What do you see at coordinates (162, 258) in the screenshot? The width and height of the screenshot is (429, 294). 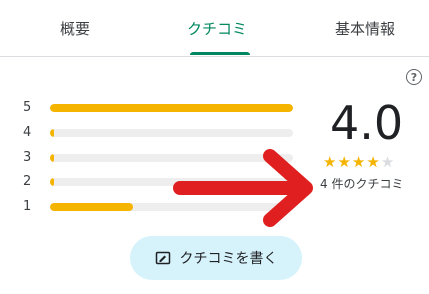 I see `write-review-icon` at bounding box center [162, 258].